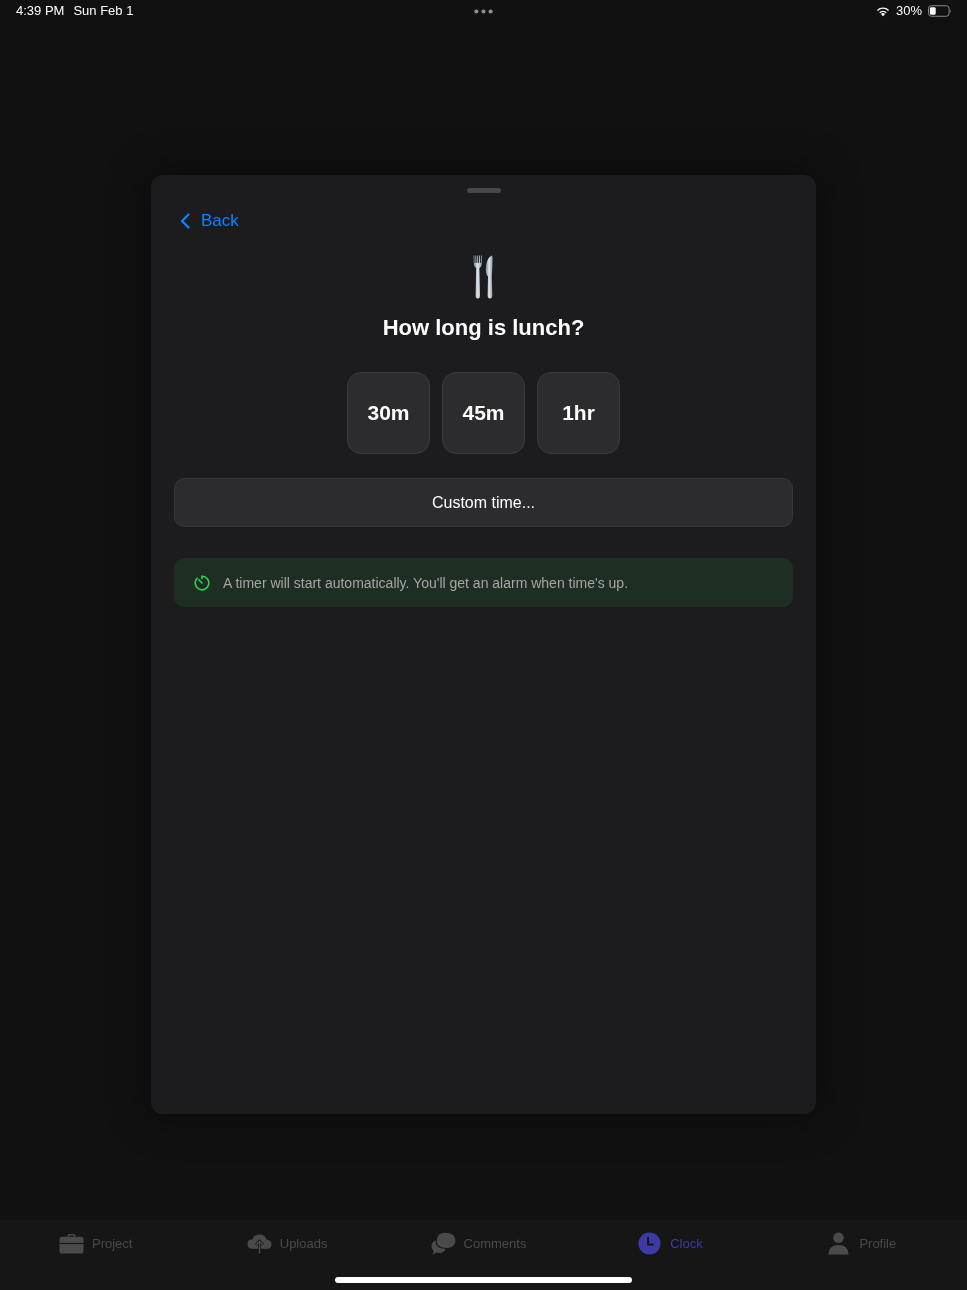  Describe the element at coordinates (103, 11) in the screenshot. I see `status-date: Sun Feb 1` at that location.